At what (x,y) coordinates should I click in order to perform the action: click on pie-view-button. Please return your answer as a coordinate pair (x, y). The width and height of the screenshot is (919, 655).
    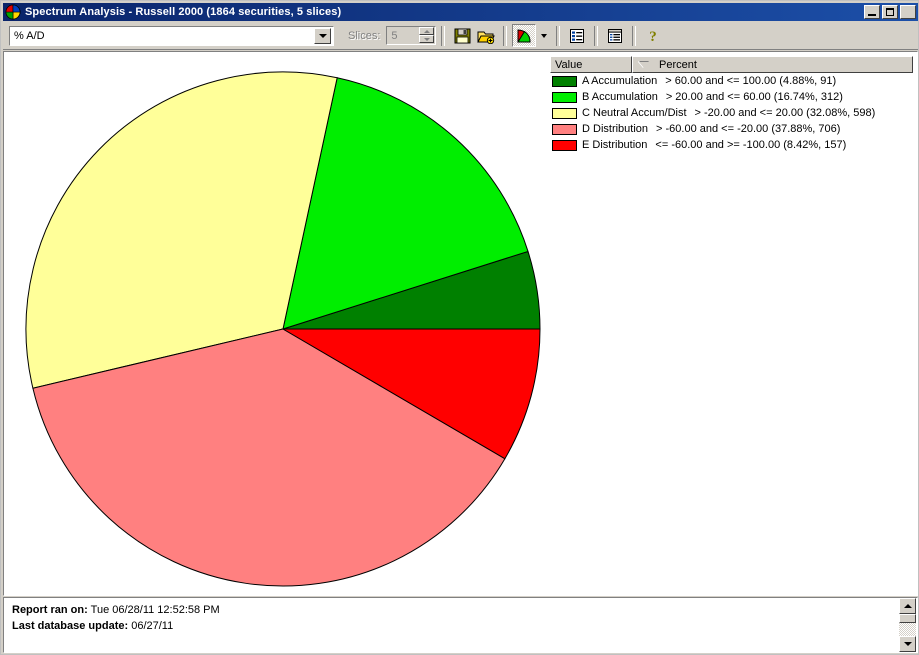
    Looking at the image, I should click on (524, 35).